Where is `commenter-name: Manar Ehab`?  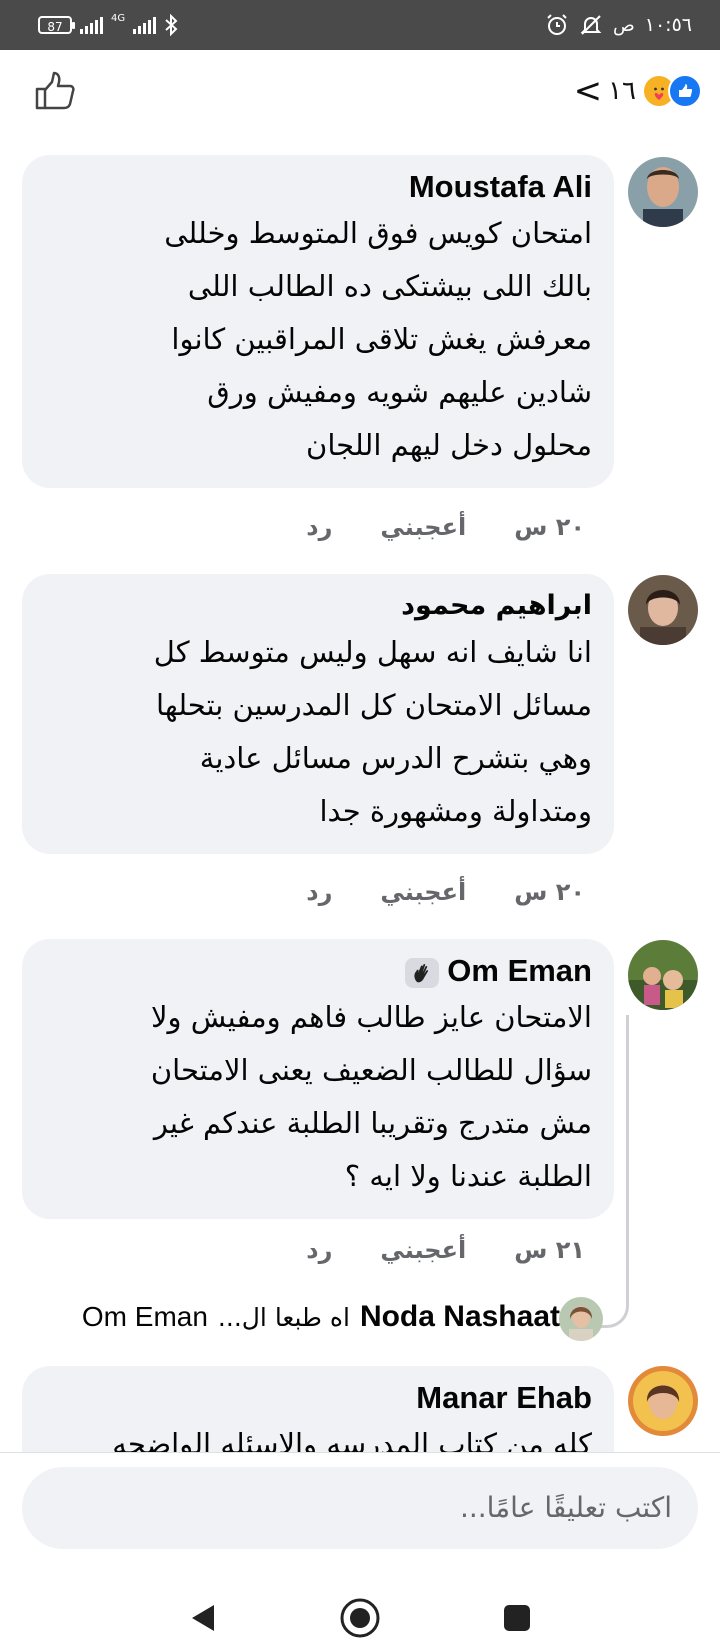
commenter-name: Manar Ehab is located at coordinates (318, 1398).